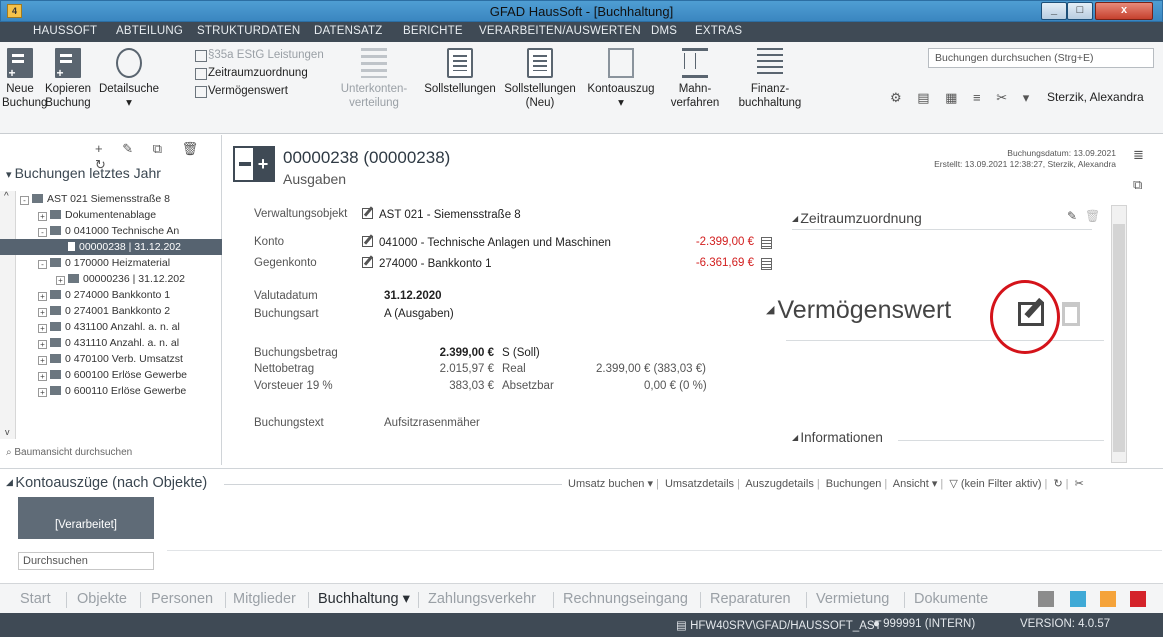 Image resolution: width=1163 pixels, height=637 pixels. Describe the element at coordinates (560, 31) in the screenshot. I see `menu-verarbeiten: VERARBEITEN/AUSWERTEN` at that location.